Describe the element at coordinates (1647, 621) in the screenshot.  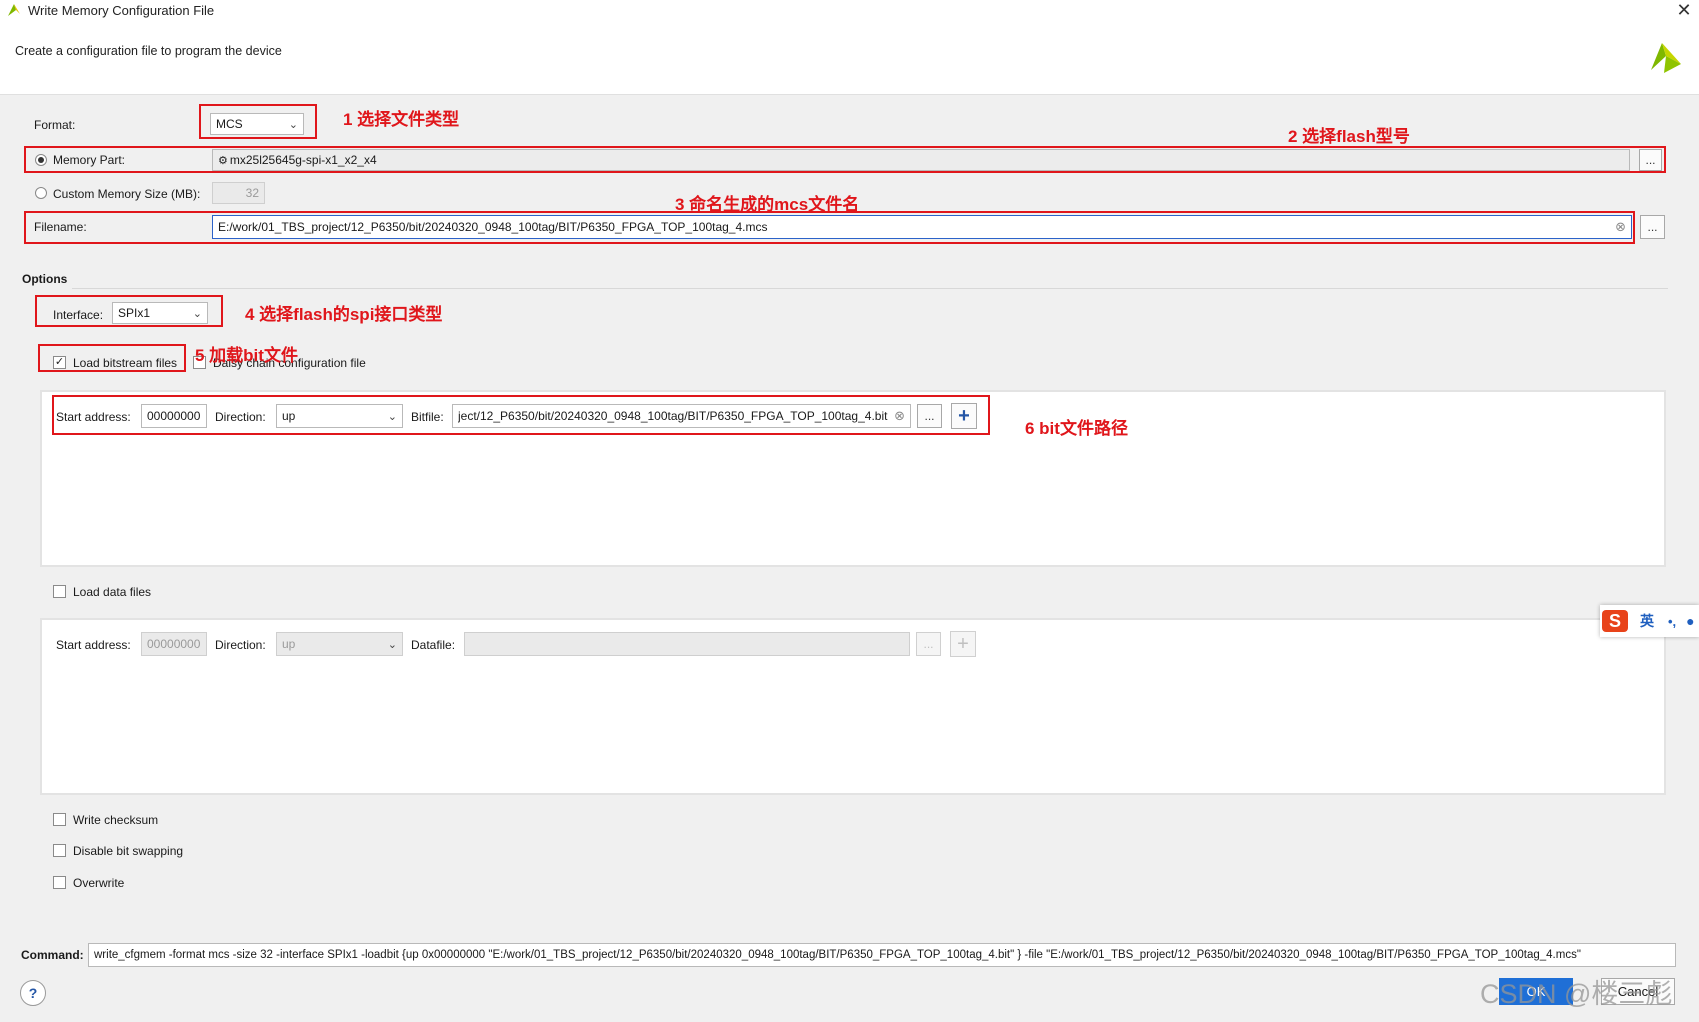
I see `ime-mode-label: 英` at that location.